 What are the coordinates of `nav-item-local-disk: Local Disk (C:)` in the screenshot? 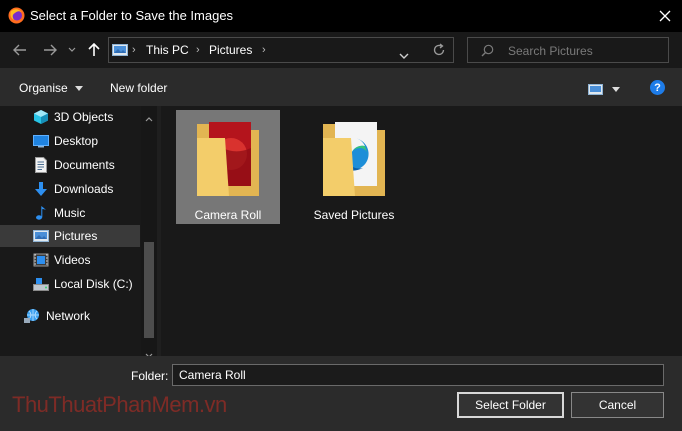 It's located at (70, 284).